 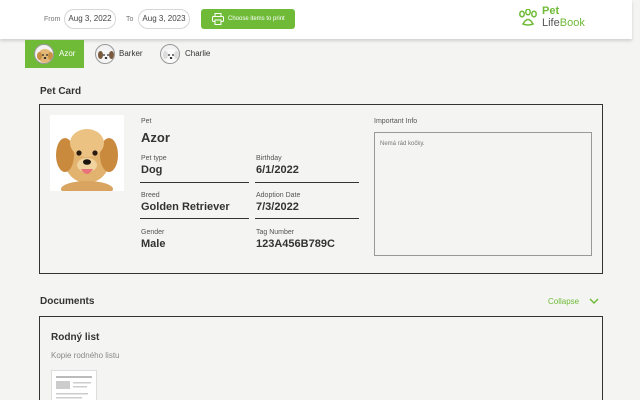 What do you see at coordinates (164, 19) in the screenshot?
I see `to-date-input: Aug 3, 2023` at bounding box center [164, 19].